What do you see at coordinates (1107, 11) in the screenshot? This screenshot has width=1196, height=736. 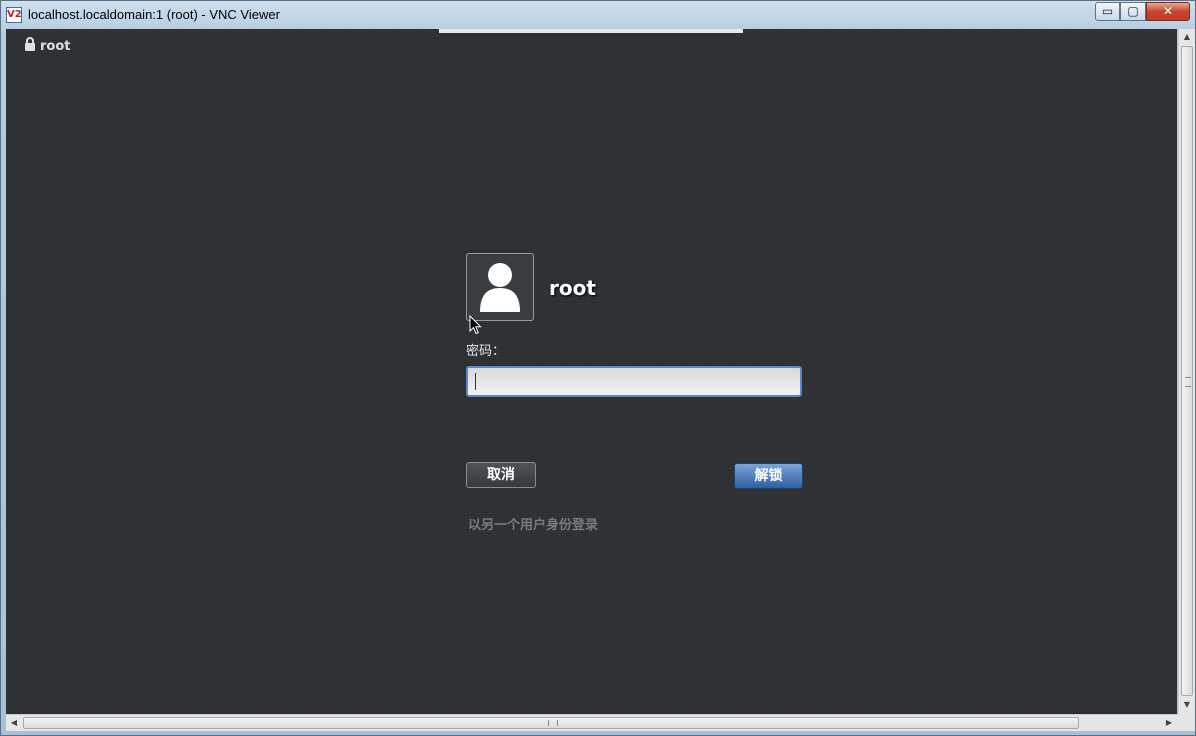 I see `minimize-button: ▭` at bounding box center [1107, 11].